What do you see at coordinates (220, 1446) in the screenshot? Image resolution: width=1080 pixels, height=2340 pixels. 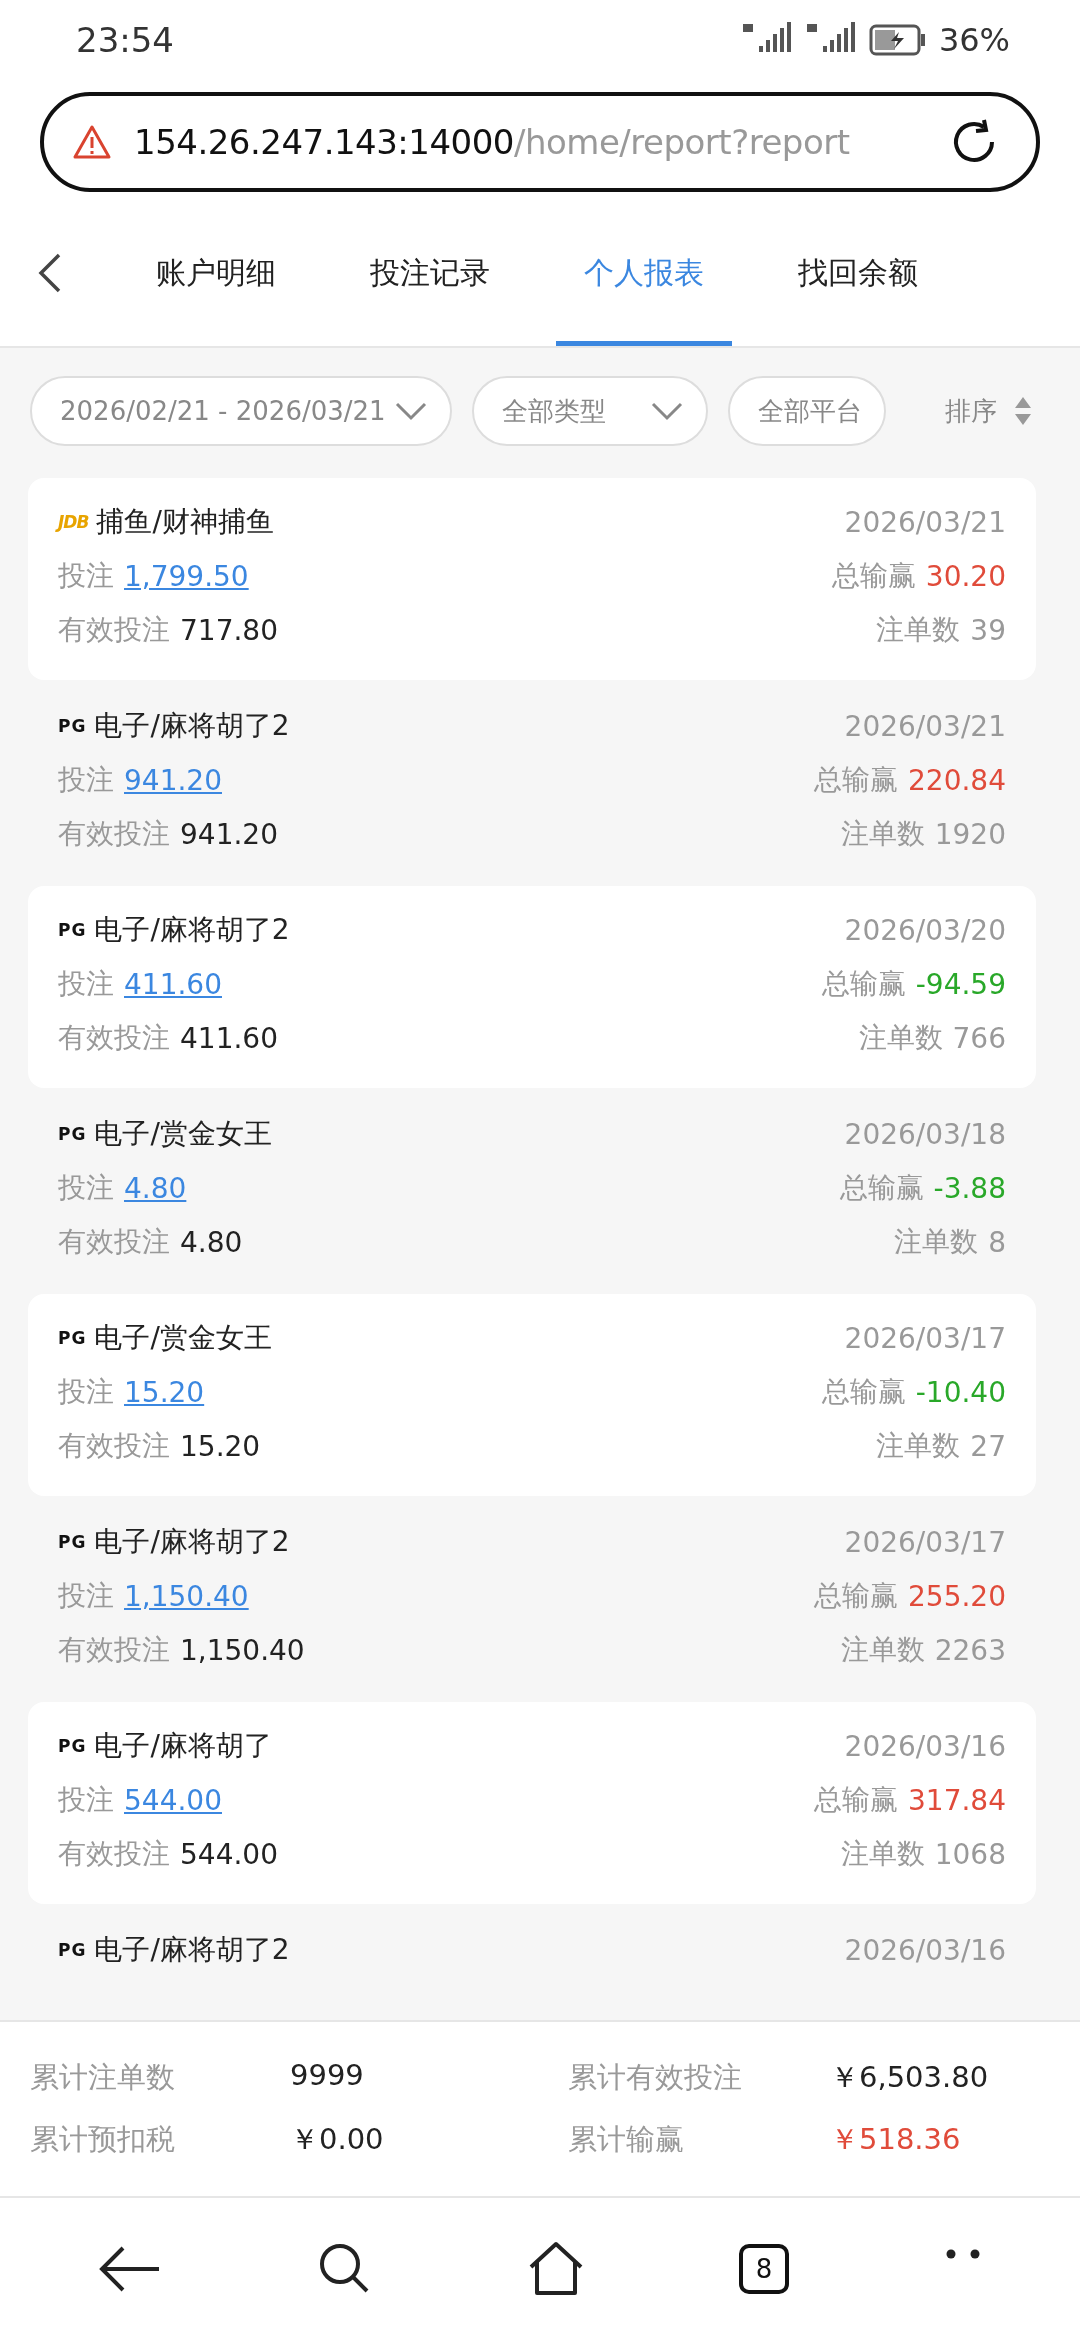 I see `valid-bet-value: 15.20` at bounding box center [220, 1446].